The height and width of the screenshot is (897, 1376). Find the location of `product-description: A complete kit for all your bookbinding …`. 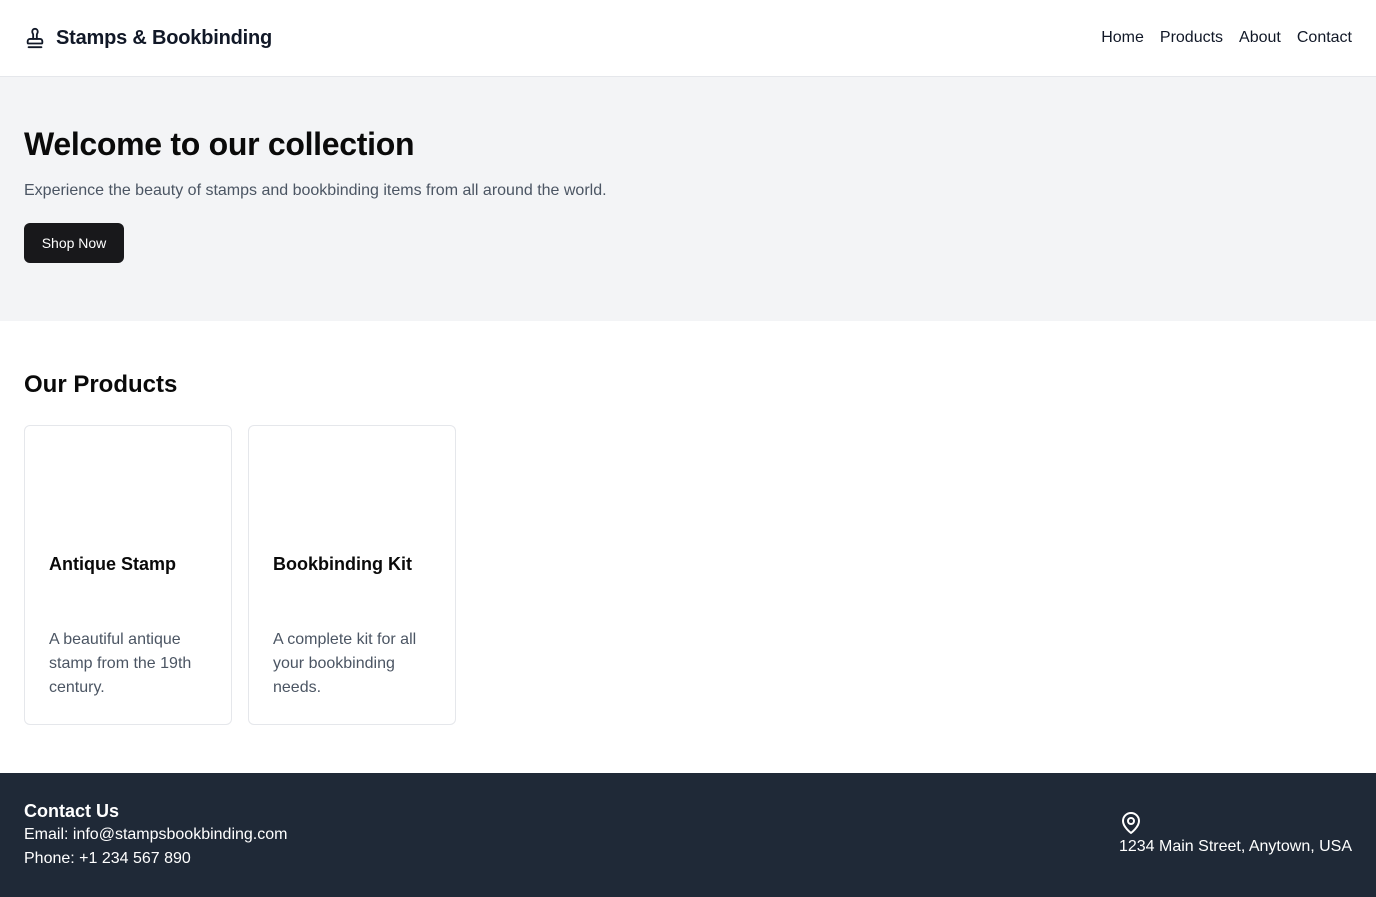

product-description: A complete kit for all your bookbinding … is located at coordinates (345, 663).